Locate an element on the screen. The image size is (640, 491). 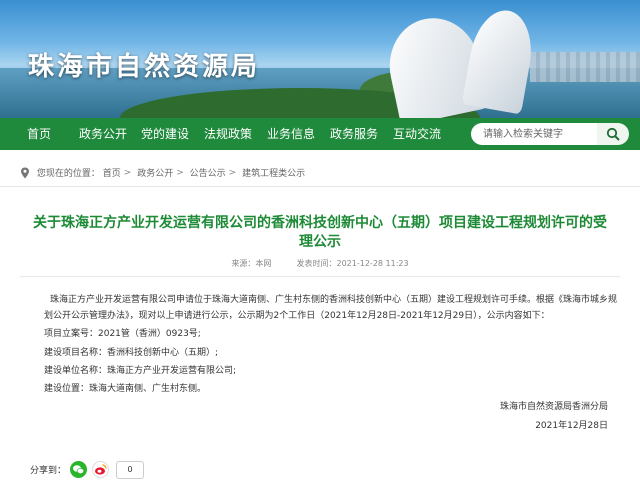
breadcrumb-construction: 建筑工程类公示 is located at coordinates (273, 174).